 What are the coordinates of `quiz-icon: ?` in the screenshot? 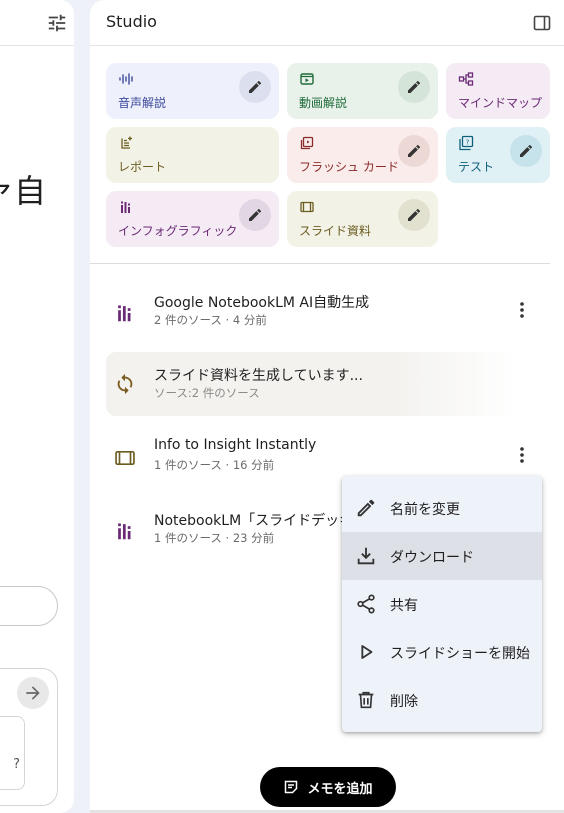 It's located at (466, 143).